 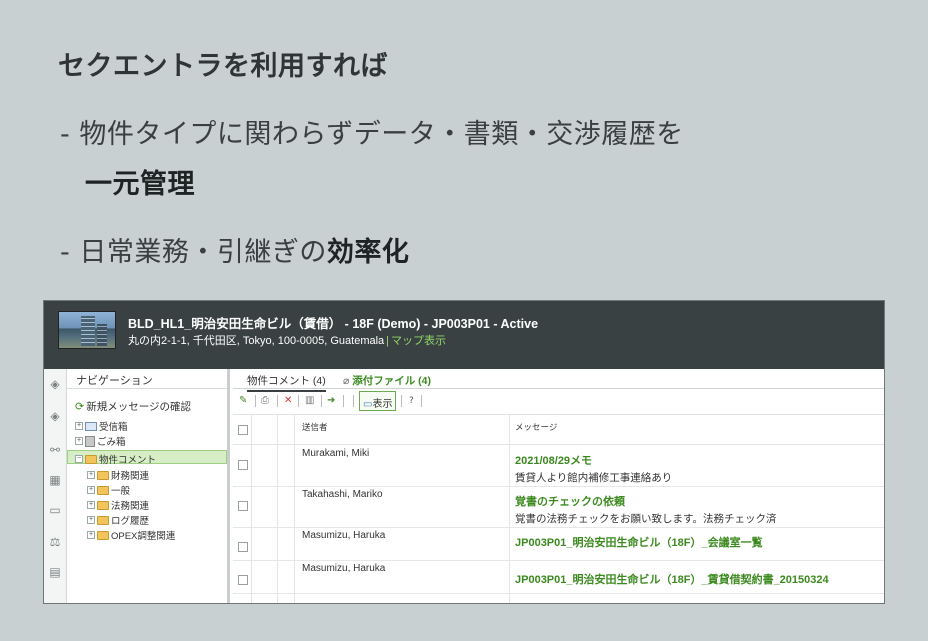 What do you see at coordinates (143, 536) in the screenshot?
I see `folder-label: OPEX調整関連` at bounding box center [143, 536].